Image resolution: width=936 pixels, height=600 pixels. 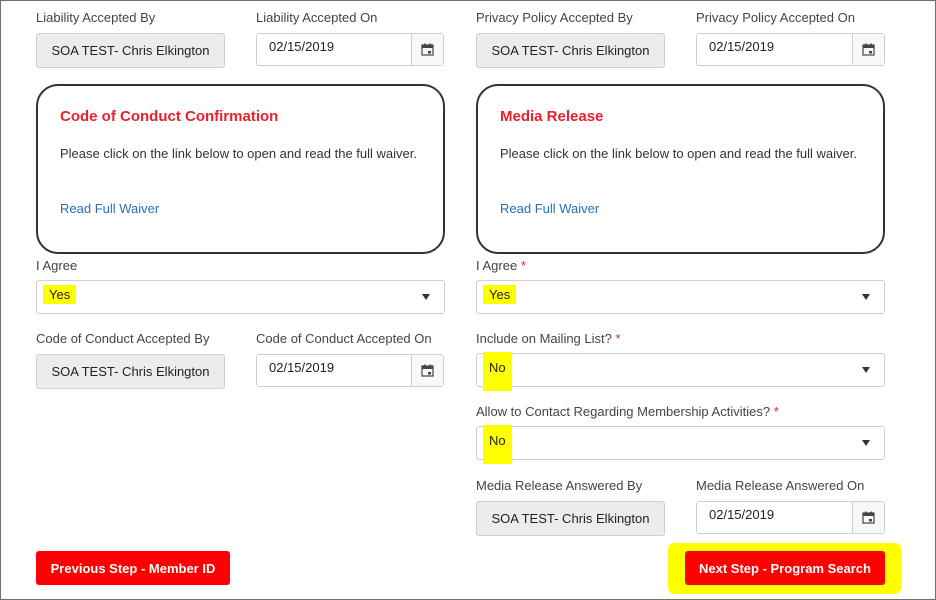 I want to click on coc-agree-value: Yes, so click(x=60, y=294).